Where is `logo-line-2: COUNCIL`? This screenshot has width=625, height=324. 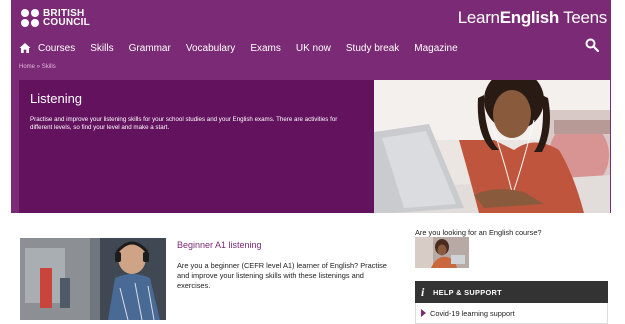
logo-line-2: COUNCIL is located at coordinates (66, 22).